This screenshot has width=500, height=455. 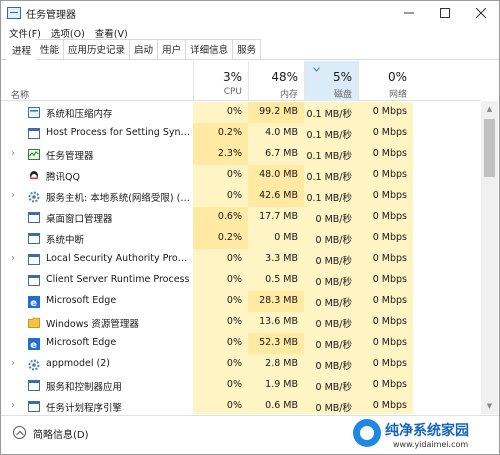 I want to click on watermark-title: 纯净系统家园, so click(x=427, y=431).